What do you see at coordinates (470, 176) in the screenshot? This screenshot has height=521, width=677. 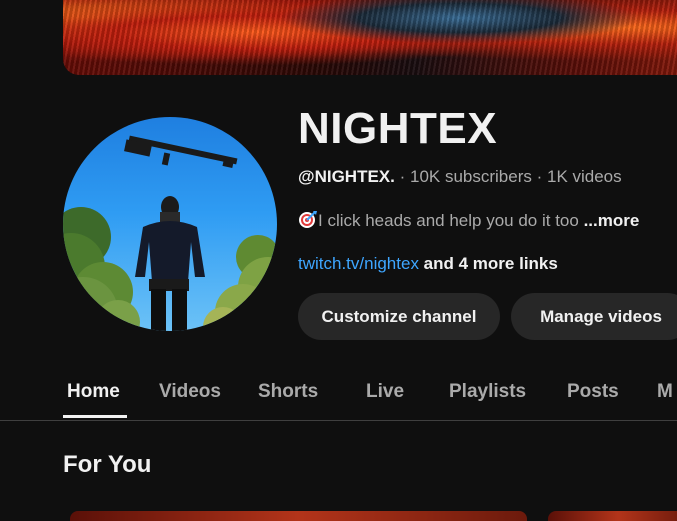 I see `subscriber-count: 10K subscribers` at bounding box center [470, 176].